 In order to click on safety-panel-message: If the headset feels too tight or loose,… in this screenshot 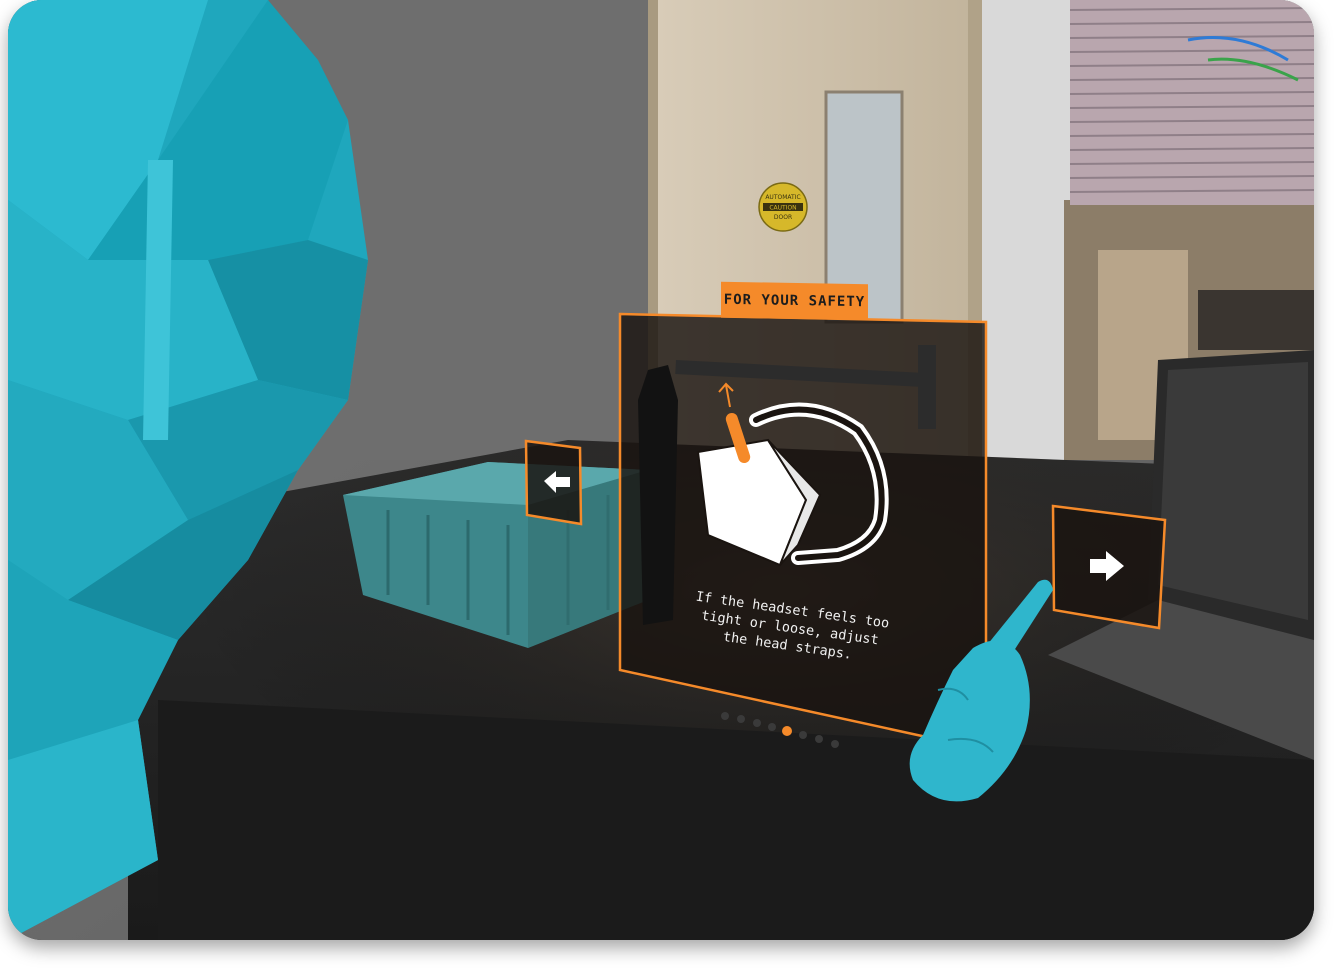, I will do `click(792, 625)`.